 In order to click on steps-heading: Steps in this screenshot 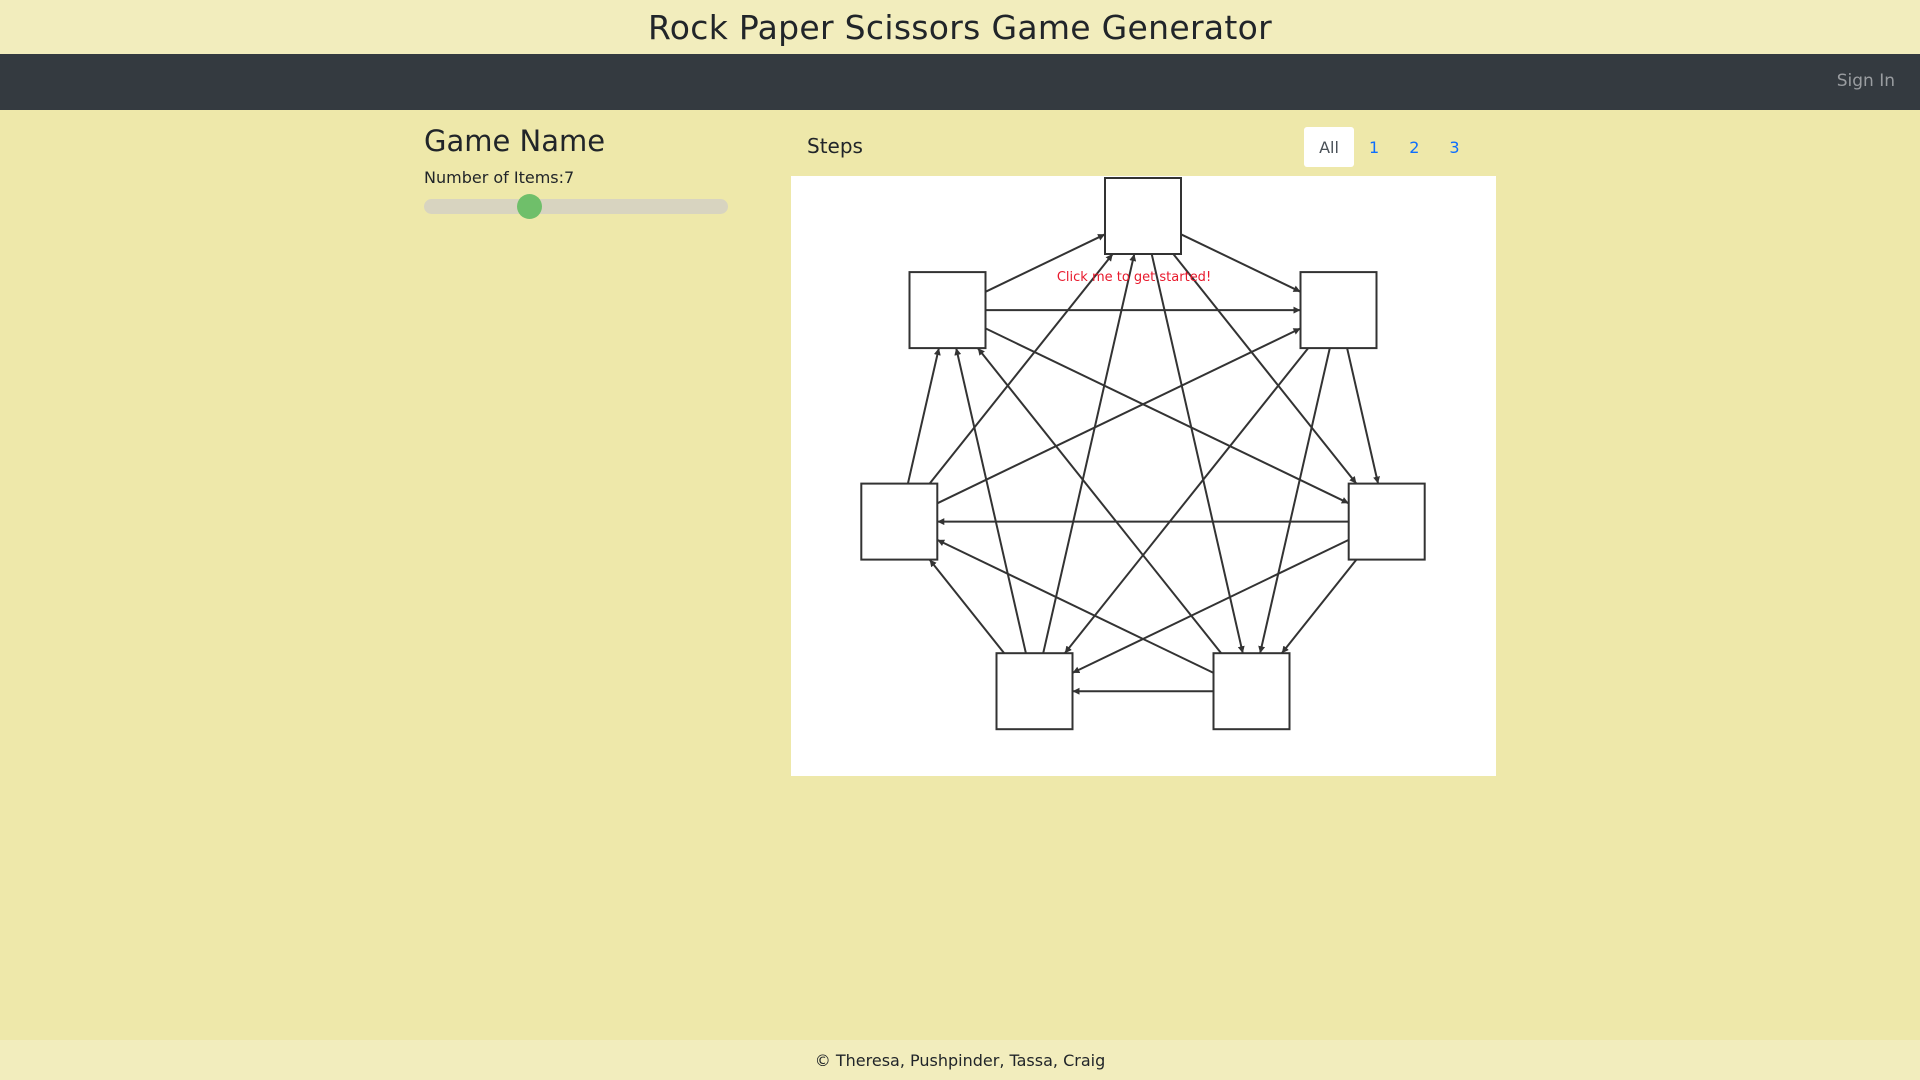, I will do `click(835, 146)`.